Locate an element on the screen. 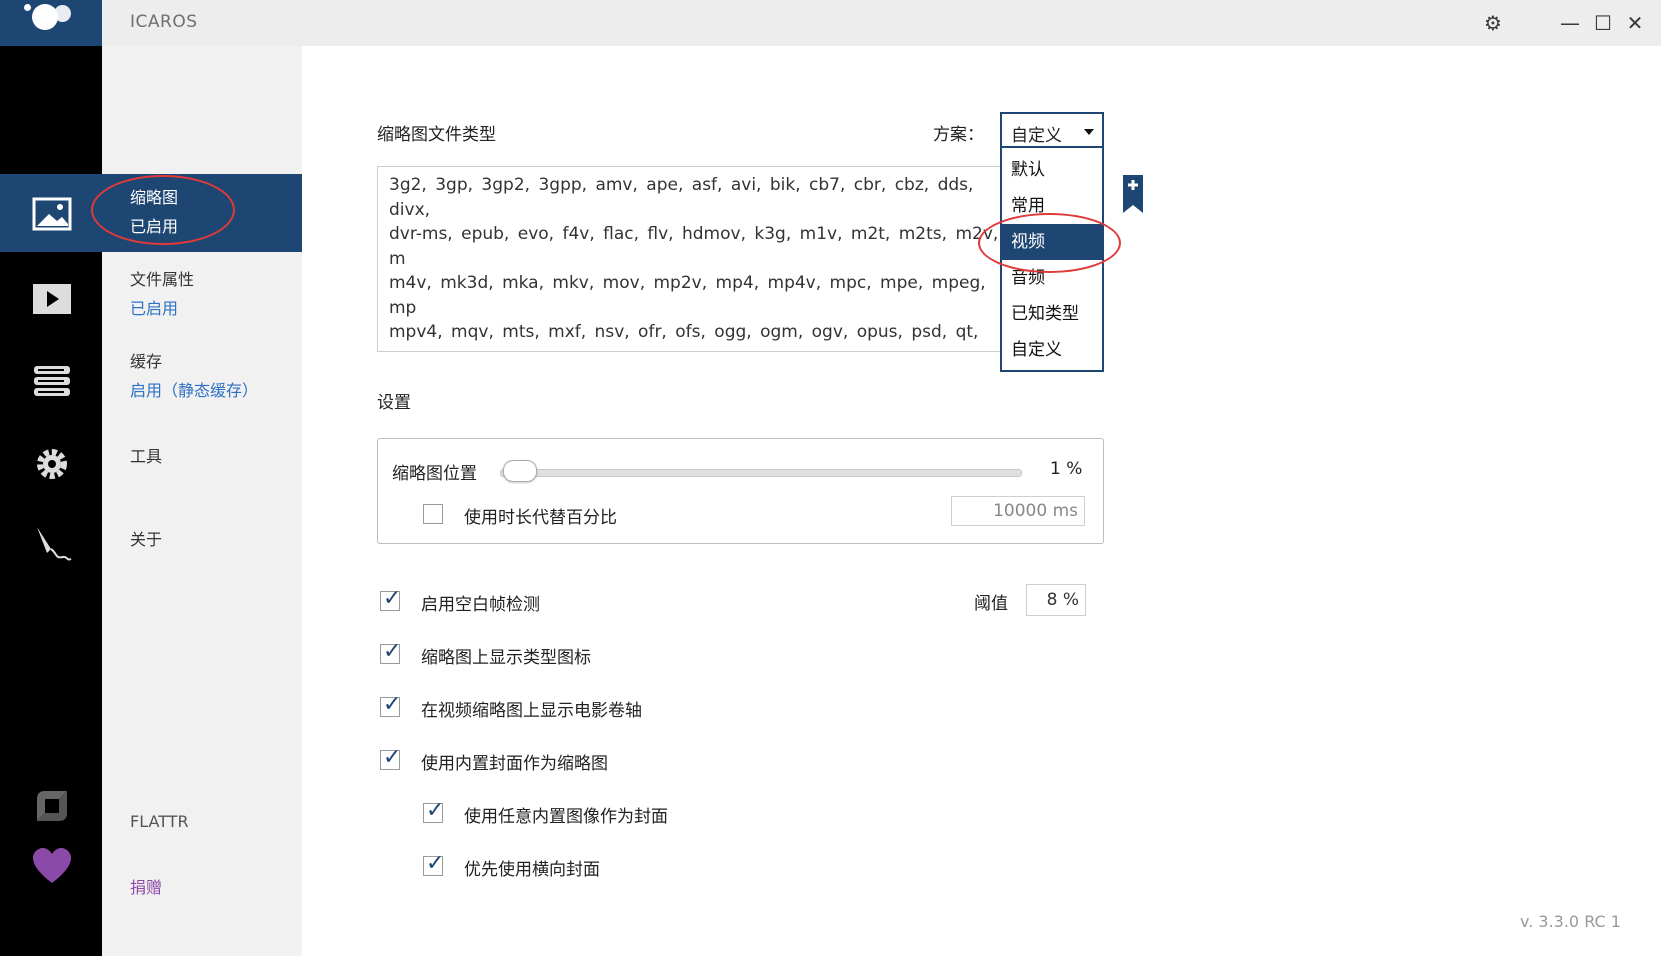  icon-rail is located at coordinates (51, 501).